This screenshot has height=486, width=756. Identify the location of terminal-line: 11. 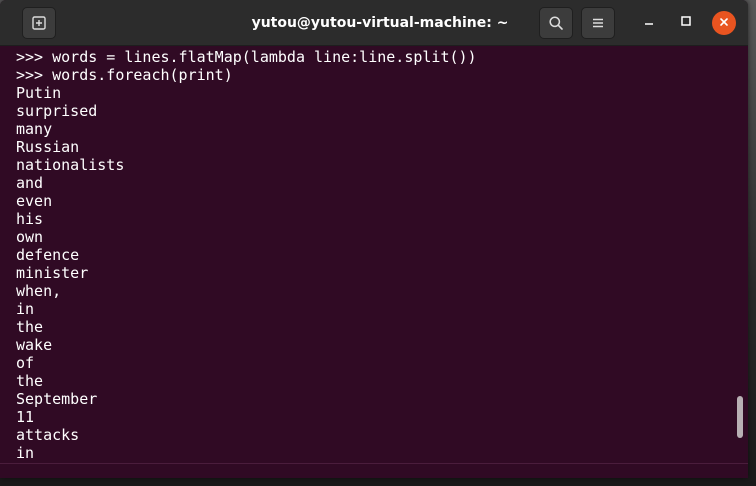
(25, 417).